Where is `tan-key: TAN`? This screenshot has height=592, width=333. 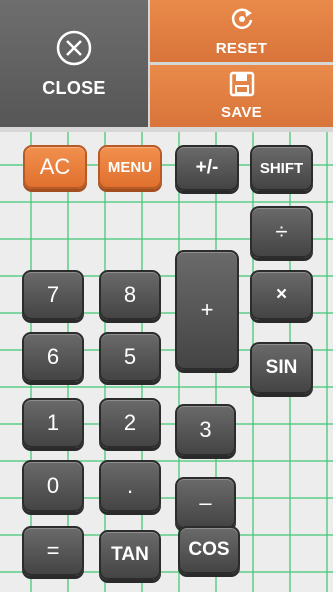
tan-key: TAN is located at coordinates (130, 555).